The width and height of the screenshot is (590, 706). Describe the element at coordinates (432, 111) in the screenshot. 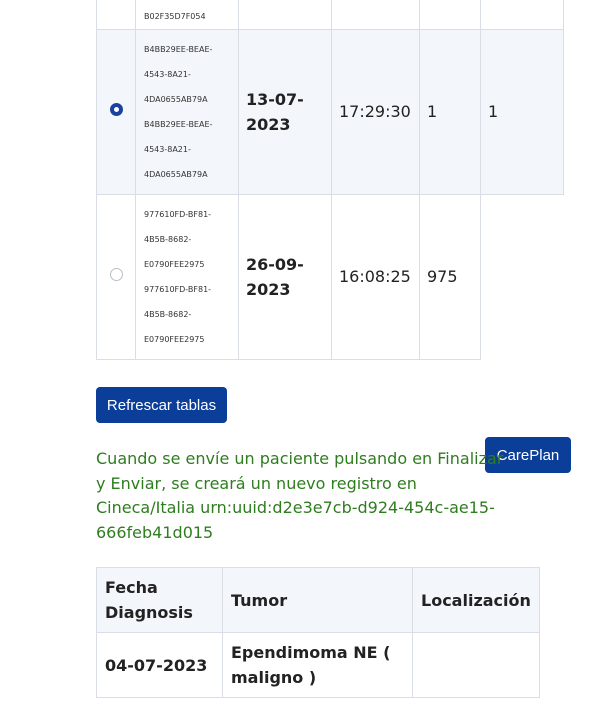

I see `episode-col4: 1` at that location.